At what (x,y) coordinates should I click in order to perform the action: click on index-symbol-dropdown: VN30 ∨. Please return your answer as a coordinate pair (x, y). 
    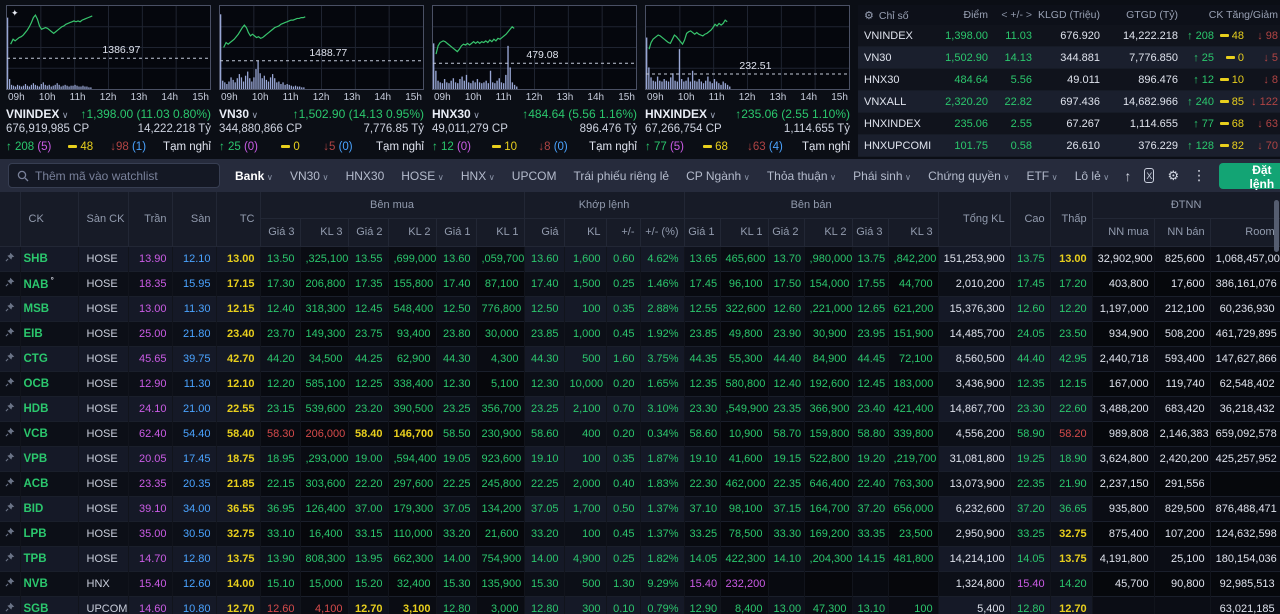
    Looking at the image, I should click on (238, 114).